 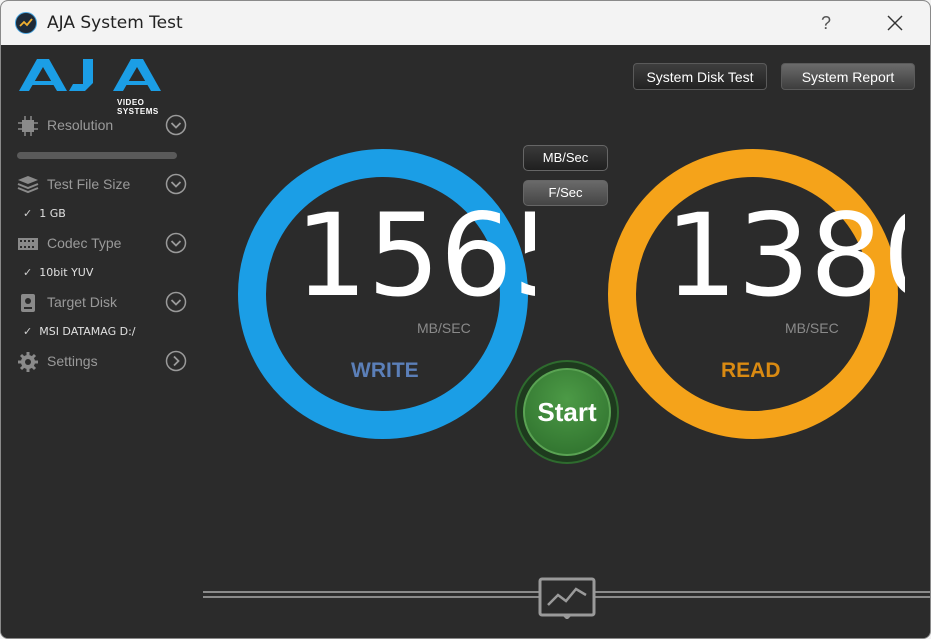 I want to click on system-report-button: System Report, so click(x=848, y=76).